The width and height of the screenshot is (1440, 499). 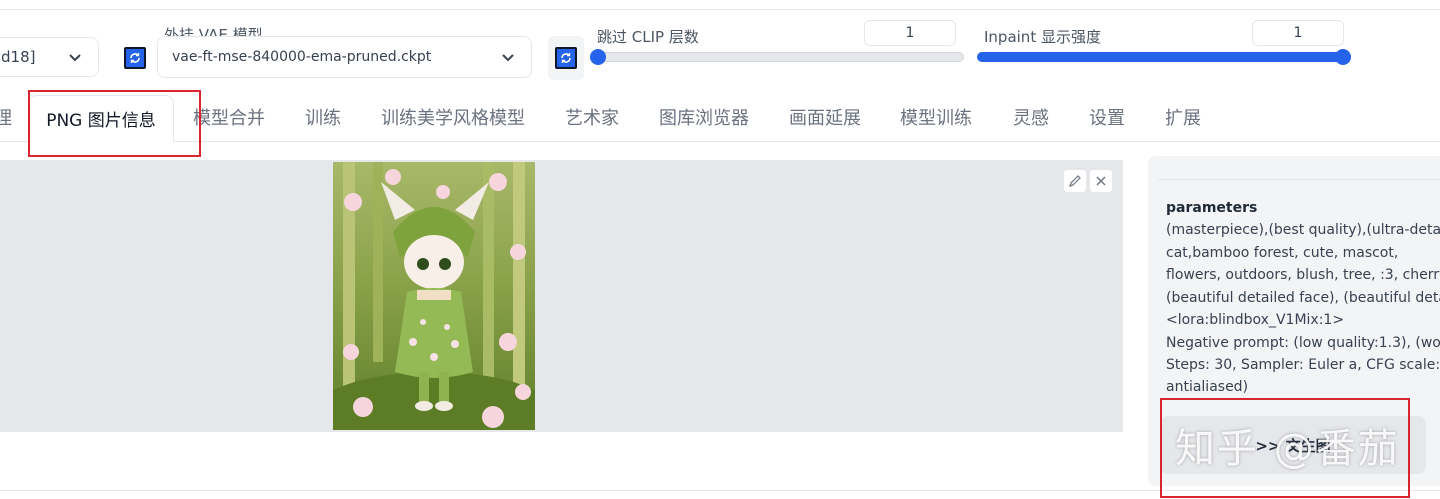 I want to click on tab-model-merge: 模型合并, so click(x=229, y=119).